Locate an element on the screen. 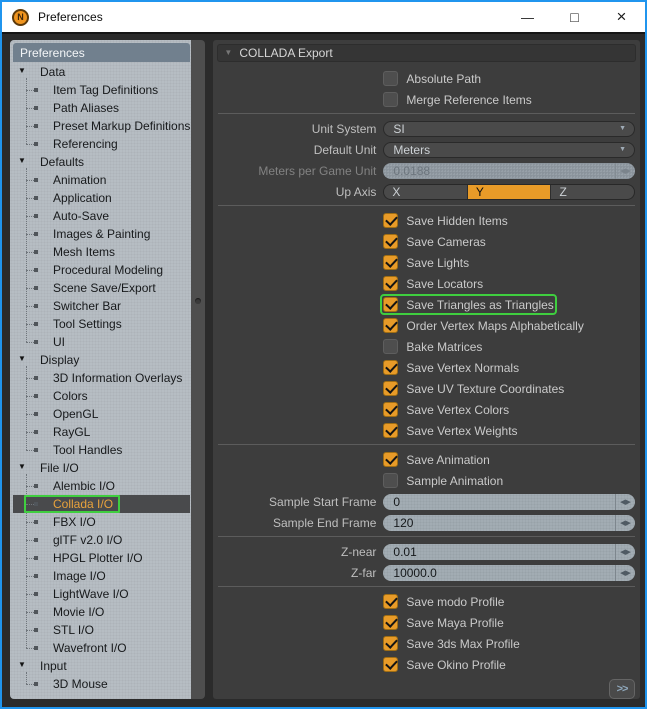 This screenshot has height=709, width=647. sidebar-item-3d-information-overlays: 3D Information Overlays is located at coordinates (101, 378).